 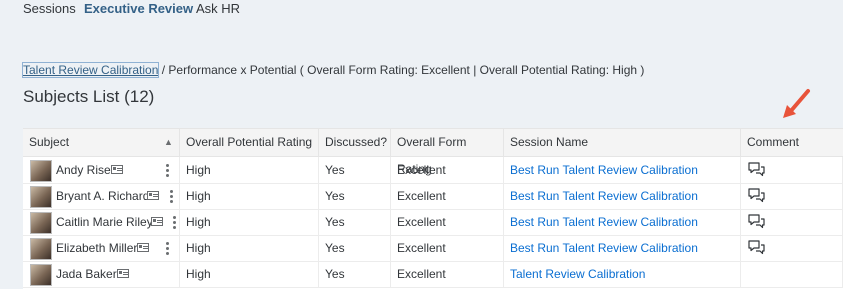 What do you see at coordinates (89, 96) in the screenshot?
I see `page-title: Subjects List (12)` at bounding box center [89, 96].